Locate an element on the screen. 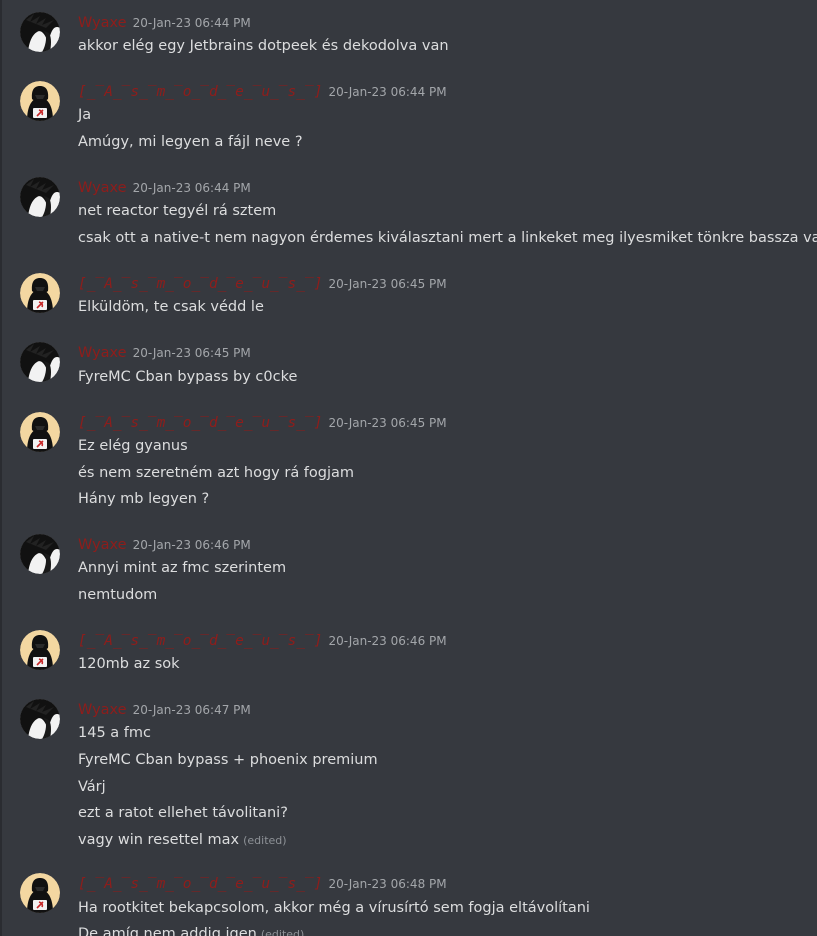  message-text: Elküldöm, te csak védd le is located at coordinates (171, 307).